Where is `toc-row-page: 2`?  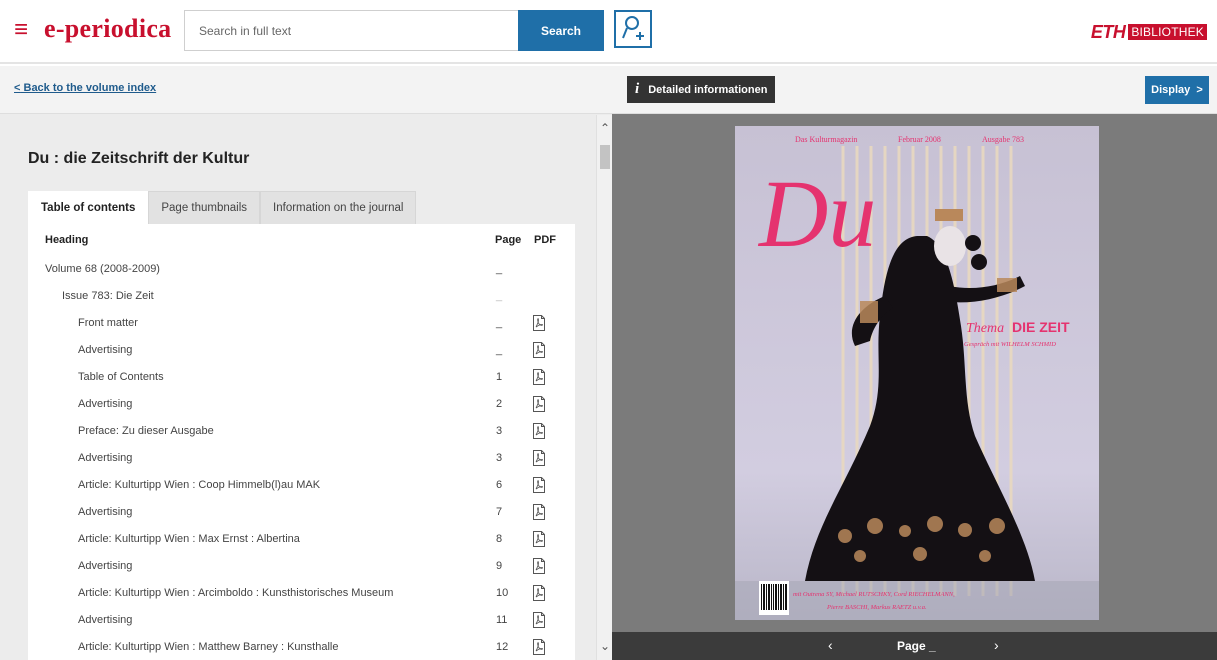 toc-row-page: 2 is located at coordinates (499, 404).